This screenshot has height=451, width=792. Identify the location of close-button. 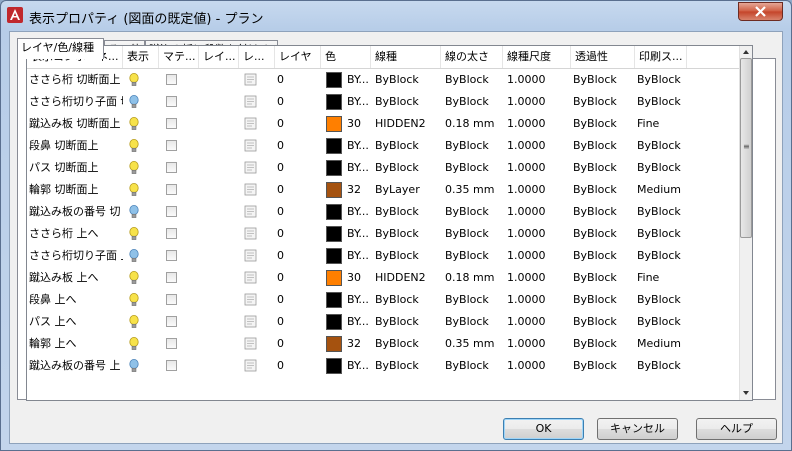
(760, 11).